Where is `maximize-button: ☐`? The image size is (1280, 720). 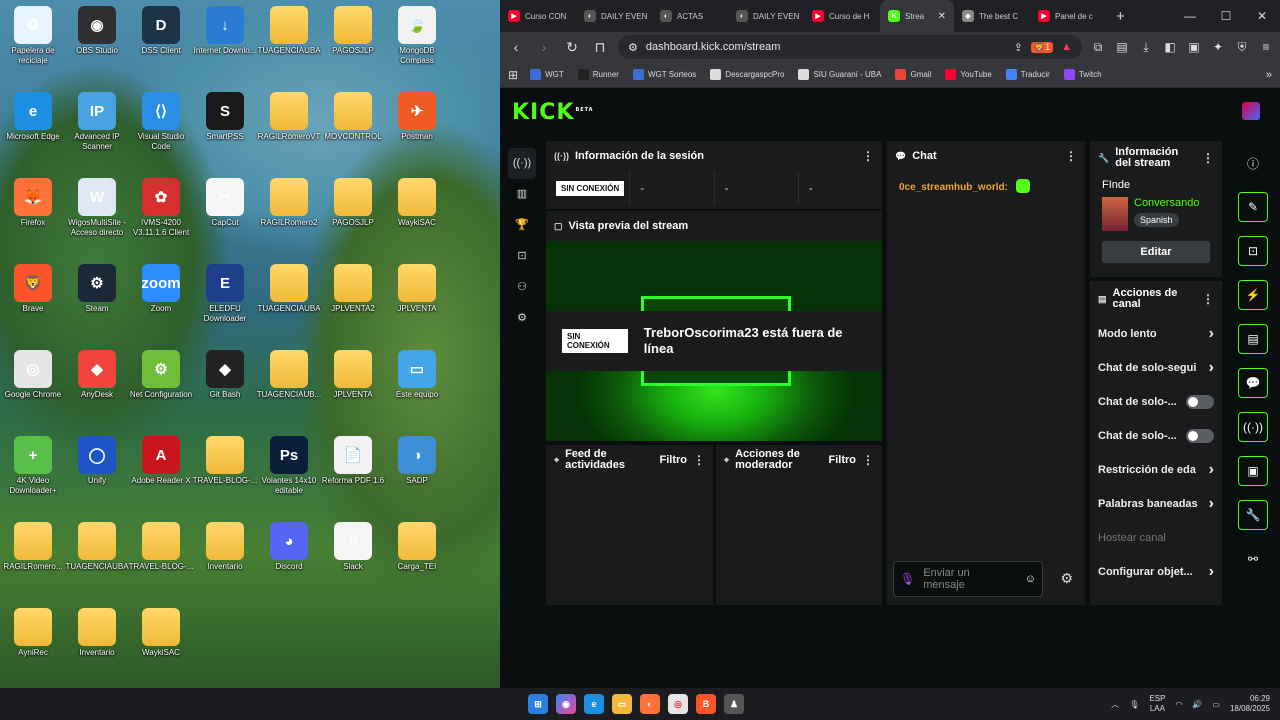
maximize-button: ☐ is located at coordinates (1226, 16).